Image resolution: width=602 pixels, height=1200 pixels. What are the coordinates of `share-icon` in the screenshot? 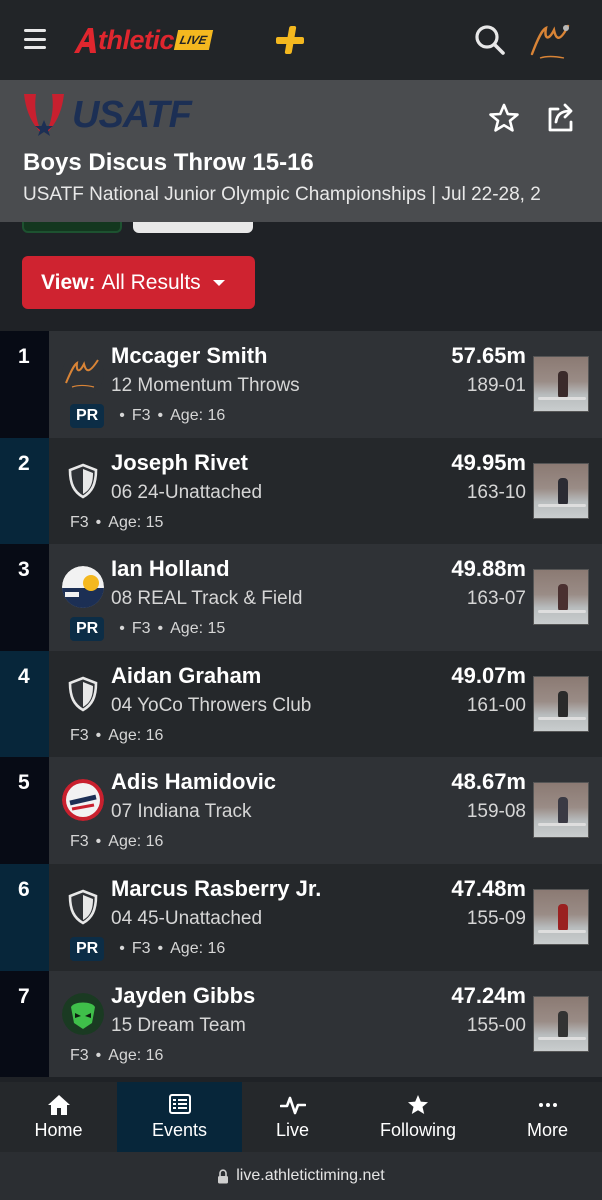 It's located at (561, 117).